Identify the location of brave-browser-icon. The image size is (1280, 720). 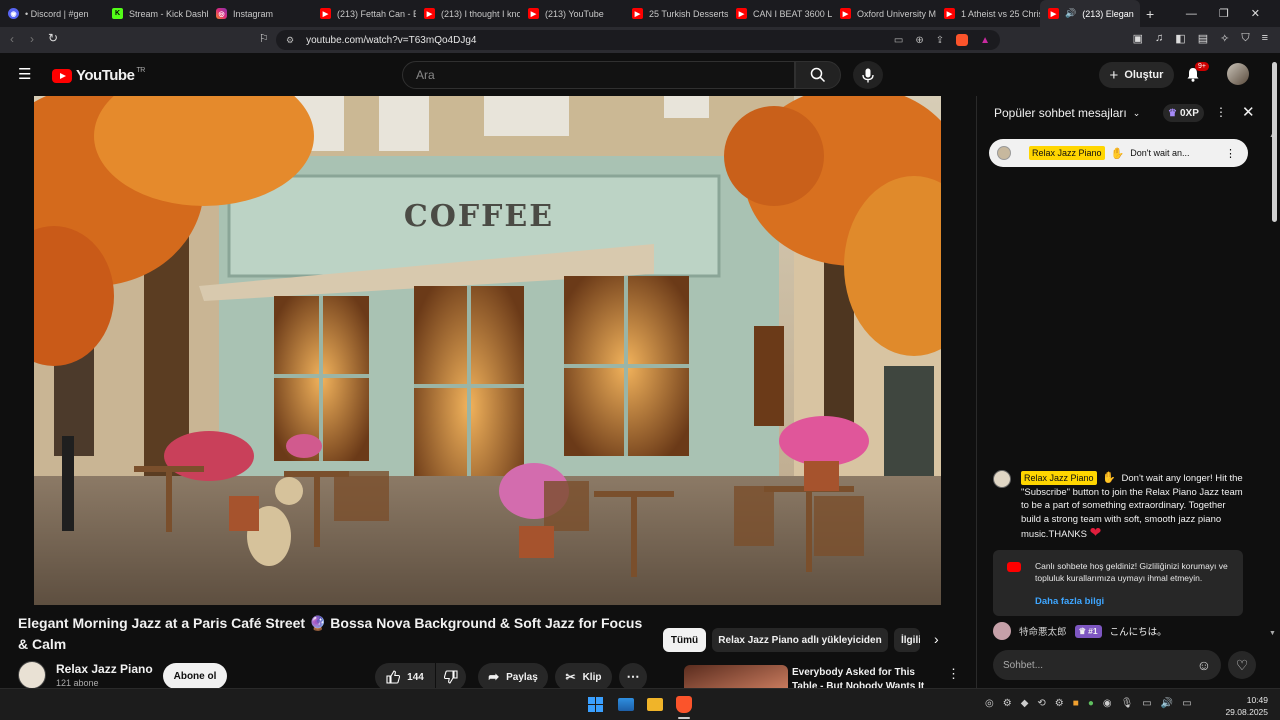
(684, 704).